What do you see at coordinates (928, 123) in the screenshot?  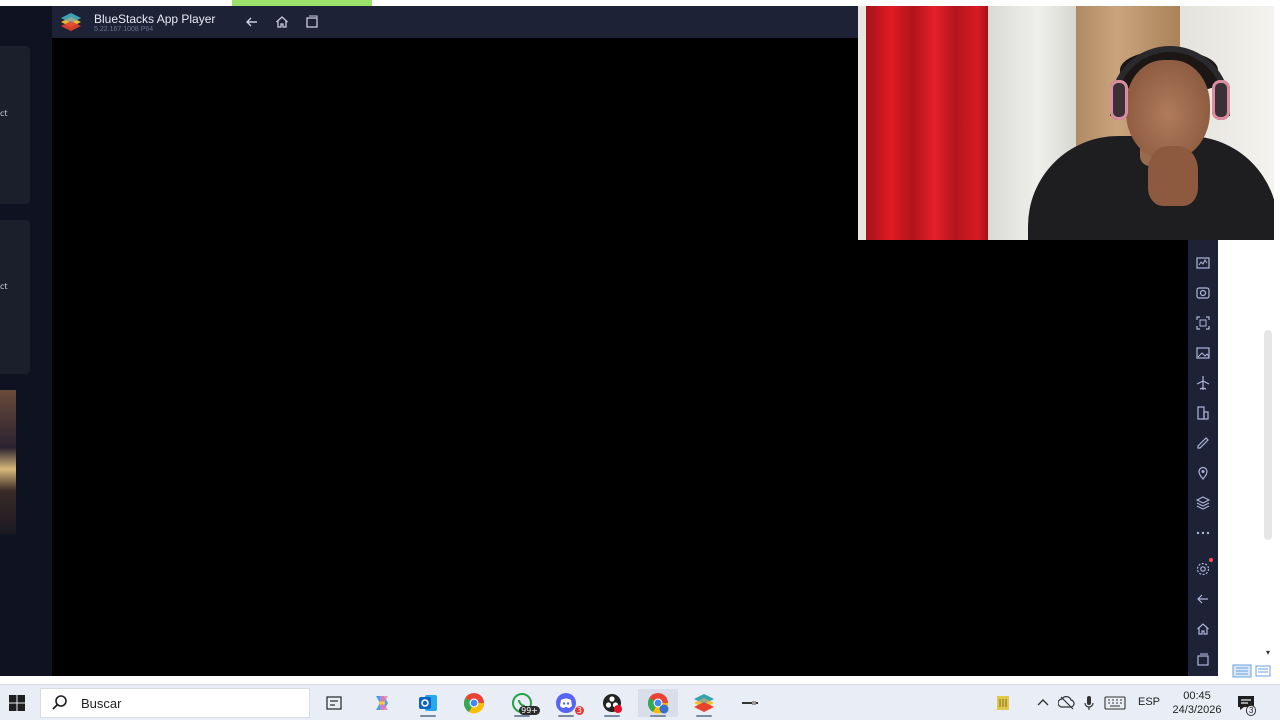 I see `red-curtain` at bounding box center [928, 123].